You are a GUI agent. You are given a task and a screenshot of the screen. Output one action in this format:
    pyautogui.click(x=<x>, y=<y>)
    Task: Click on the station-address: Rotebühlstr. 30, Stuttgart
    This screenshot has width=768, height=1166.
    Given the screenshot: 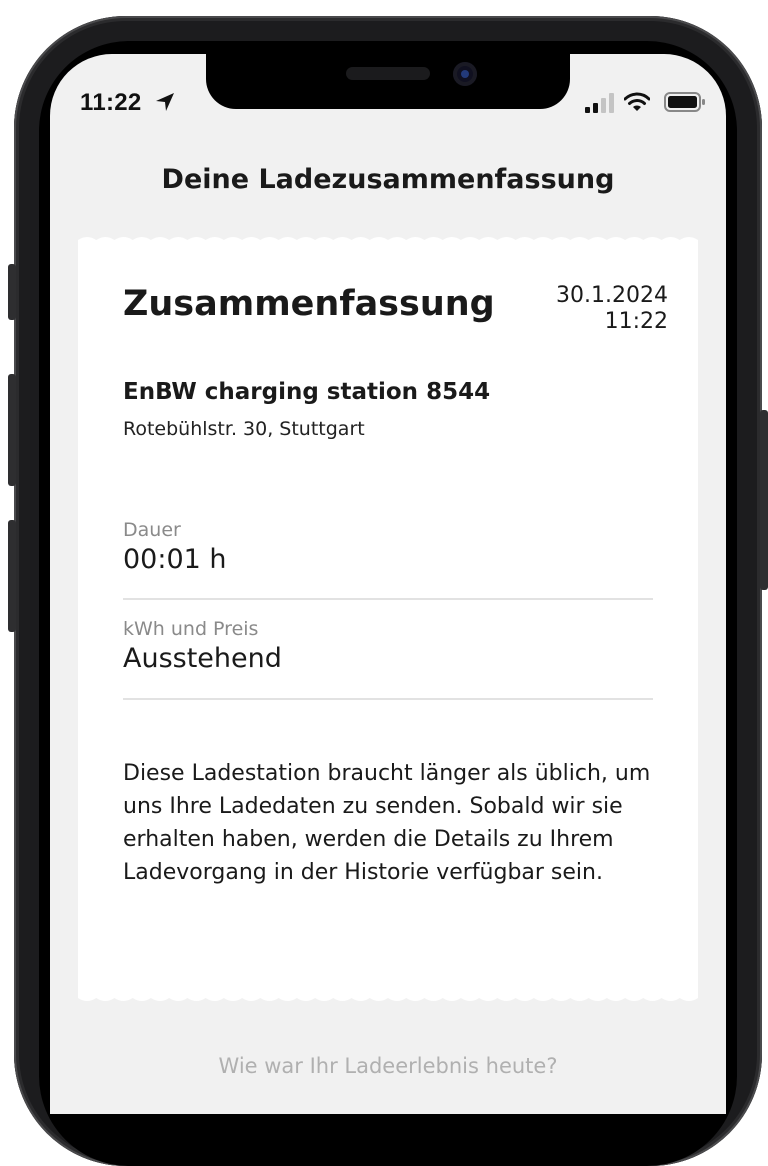 What is the action you would take?
    pyautogui.click(x=244, y=429)
    